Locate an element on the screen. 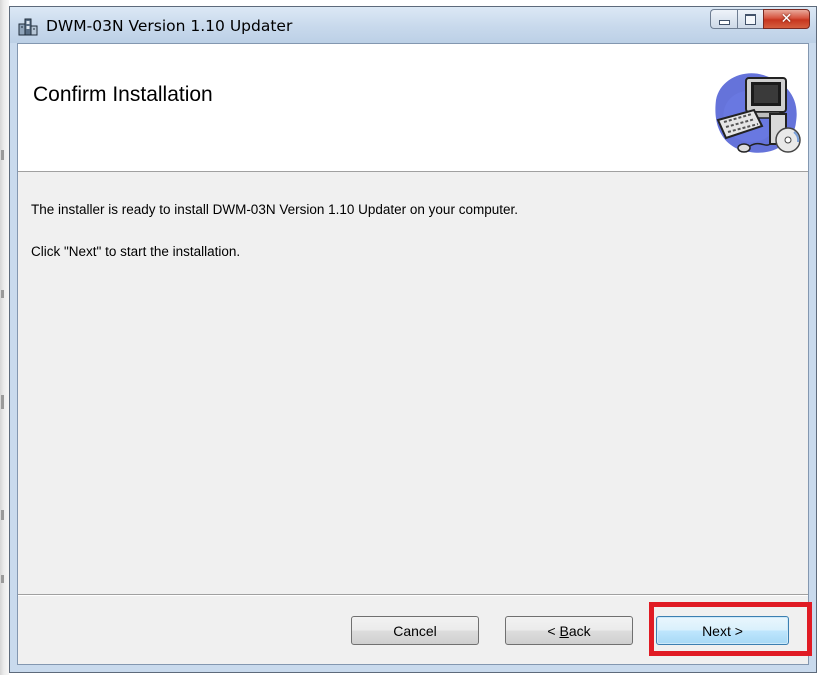 The width and height of the screenshot is (819, 675). window-title: DWM-03N Version 1.10 Updater is located at coordinates (169, 26).